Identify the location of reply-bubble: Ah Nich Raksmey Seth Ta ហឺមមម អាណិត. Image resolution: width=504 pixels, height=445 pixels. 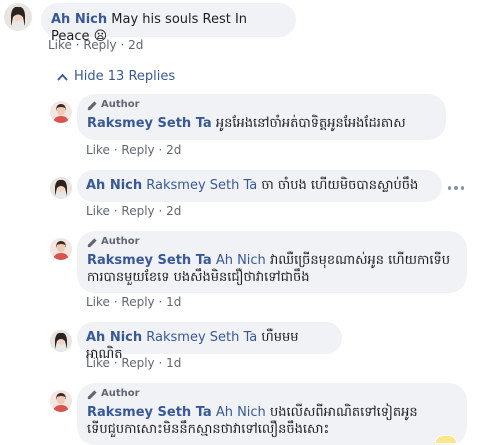
(209, 342).